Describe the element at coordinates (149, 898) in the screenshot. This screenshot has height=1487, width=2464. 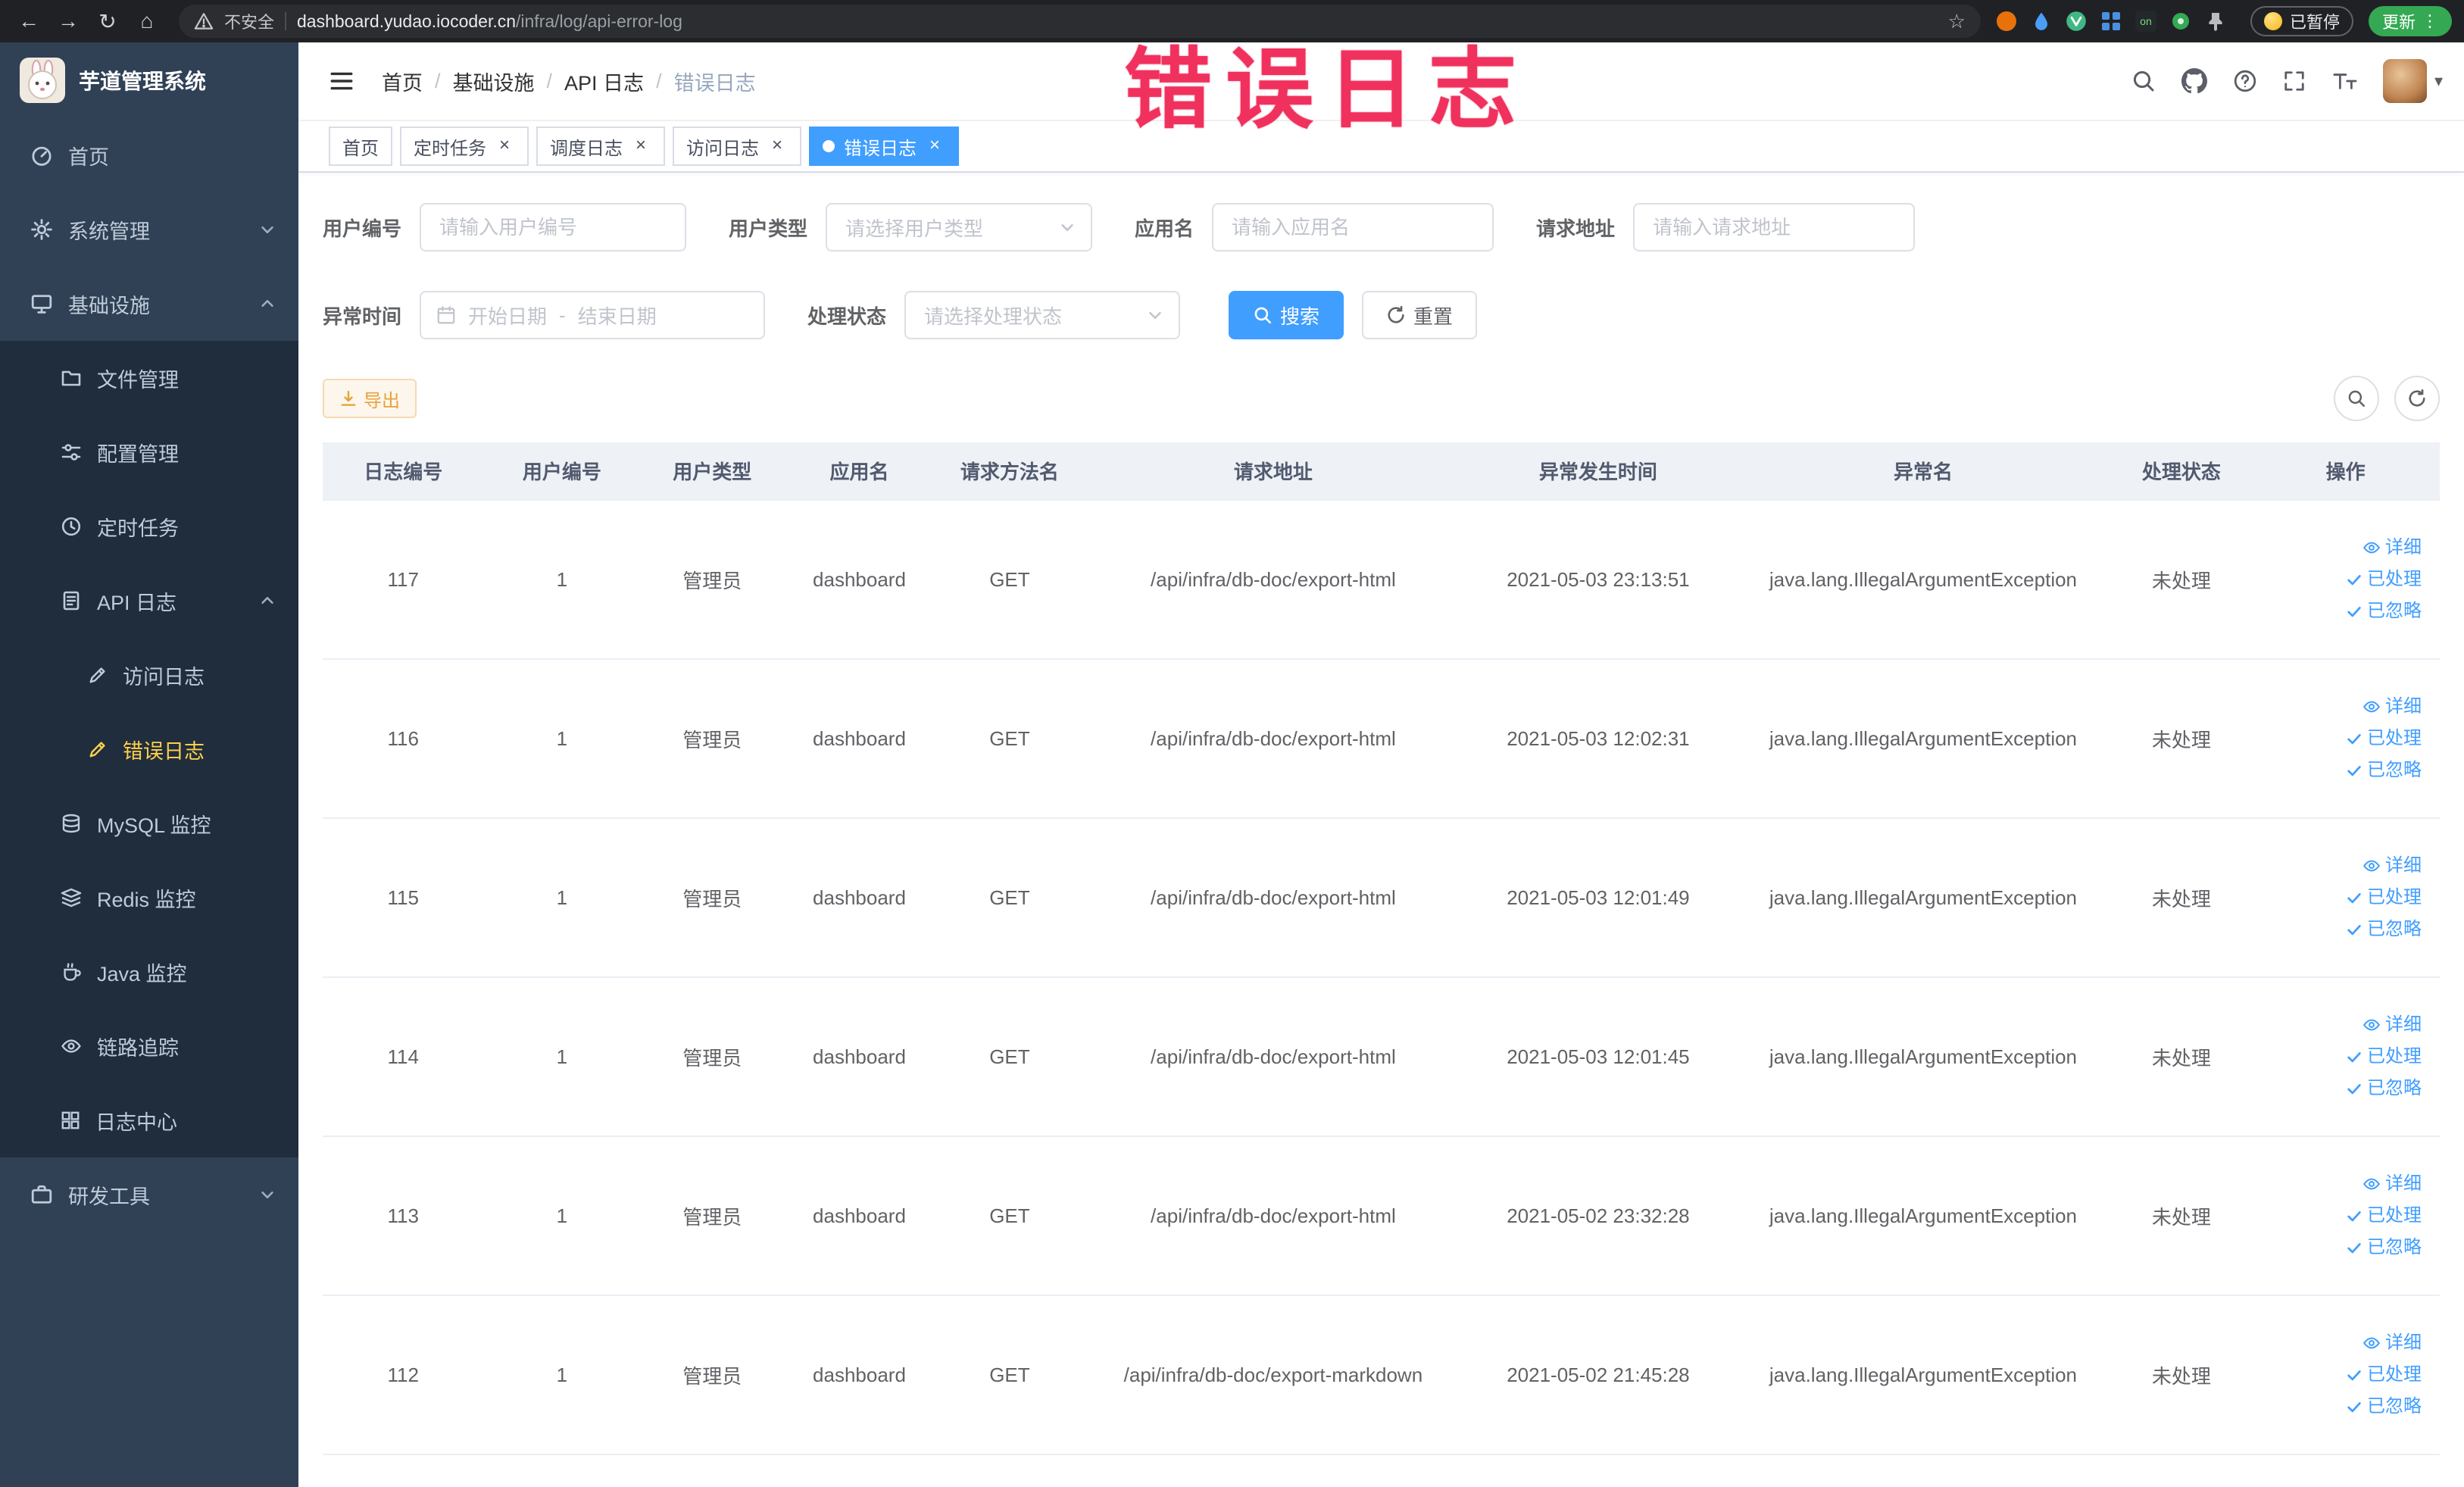
I see `sidebar-item-redis-monitor: Redis 监控` at that location.